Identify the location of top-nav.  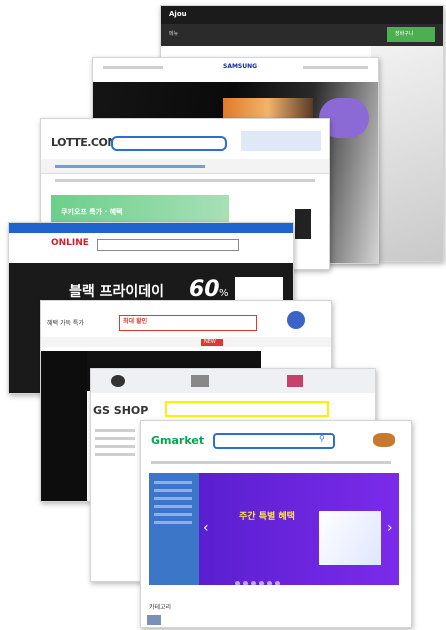
(302, 15).